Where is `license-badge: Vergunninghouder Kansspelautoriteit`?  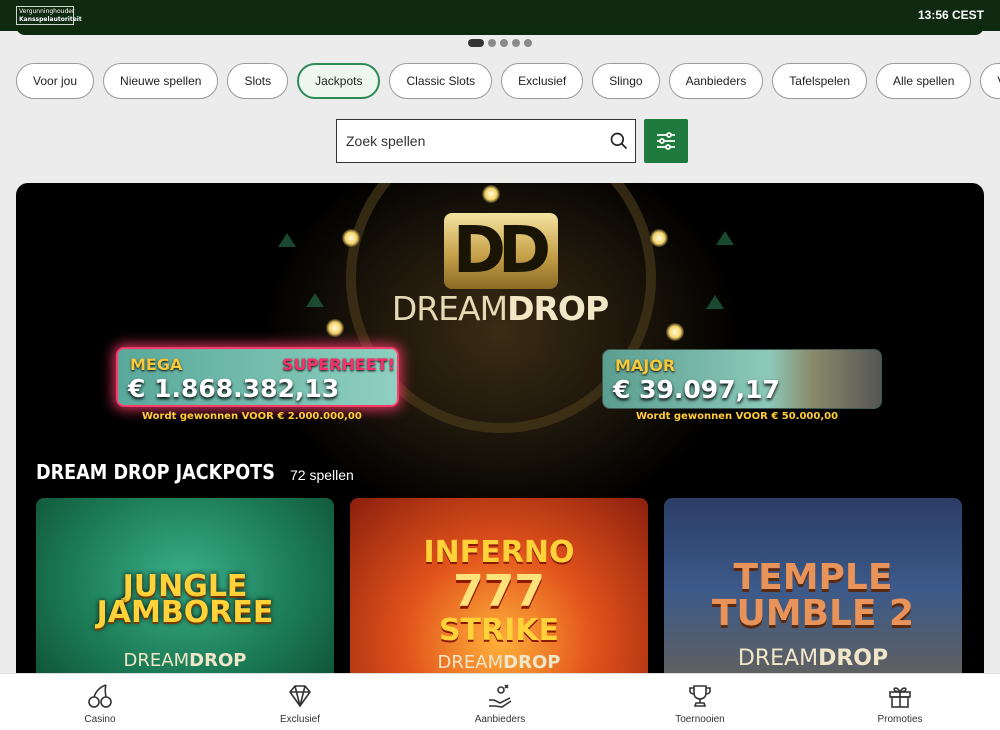 license-badge: Vergunninghouder Kansspelautoriteit is located at coordinates (49, 15).